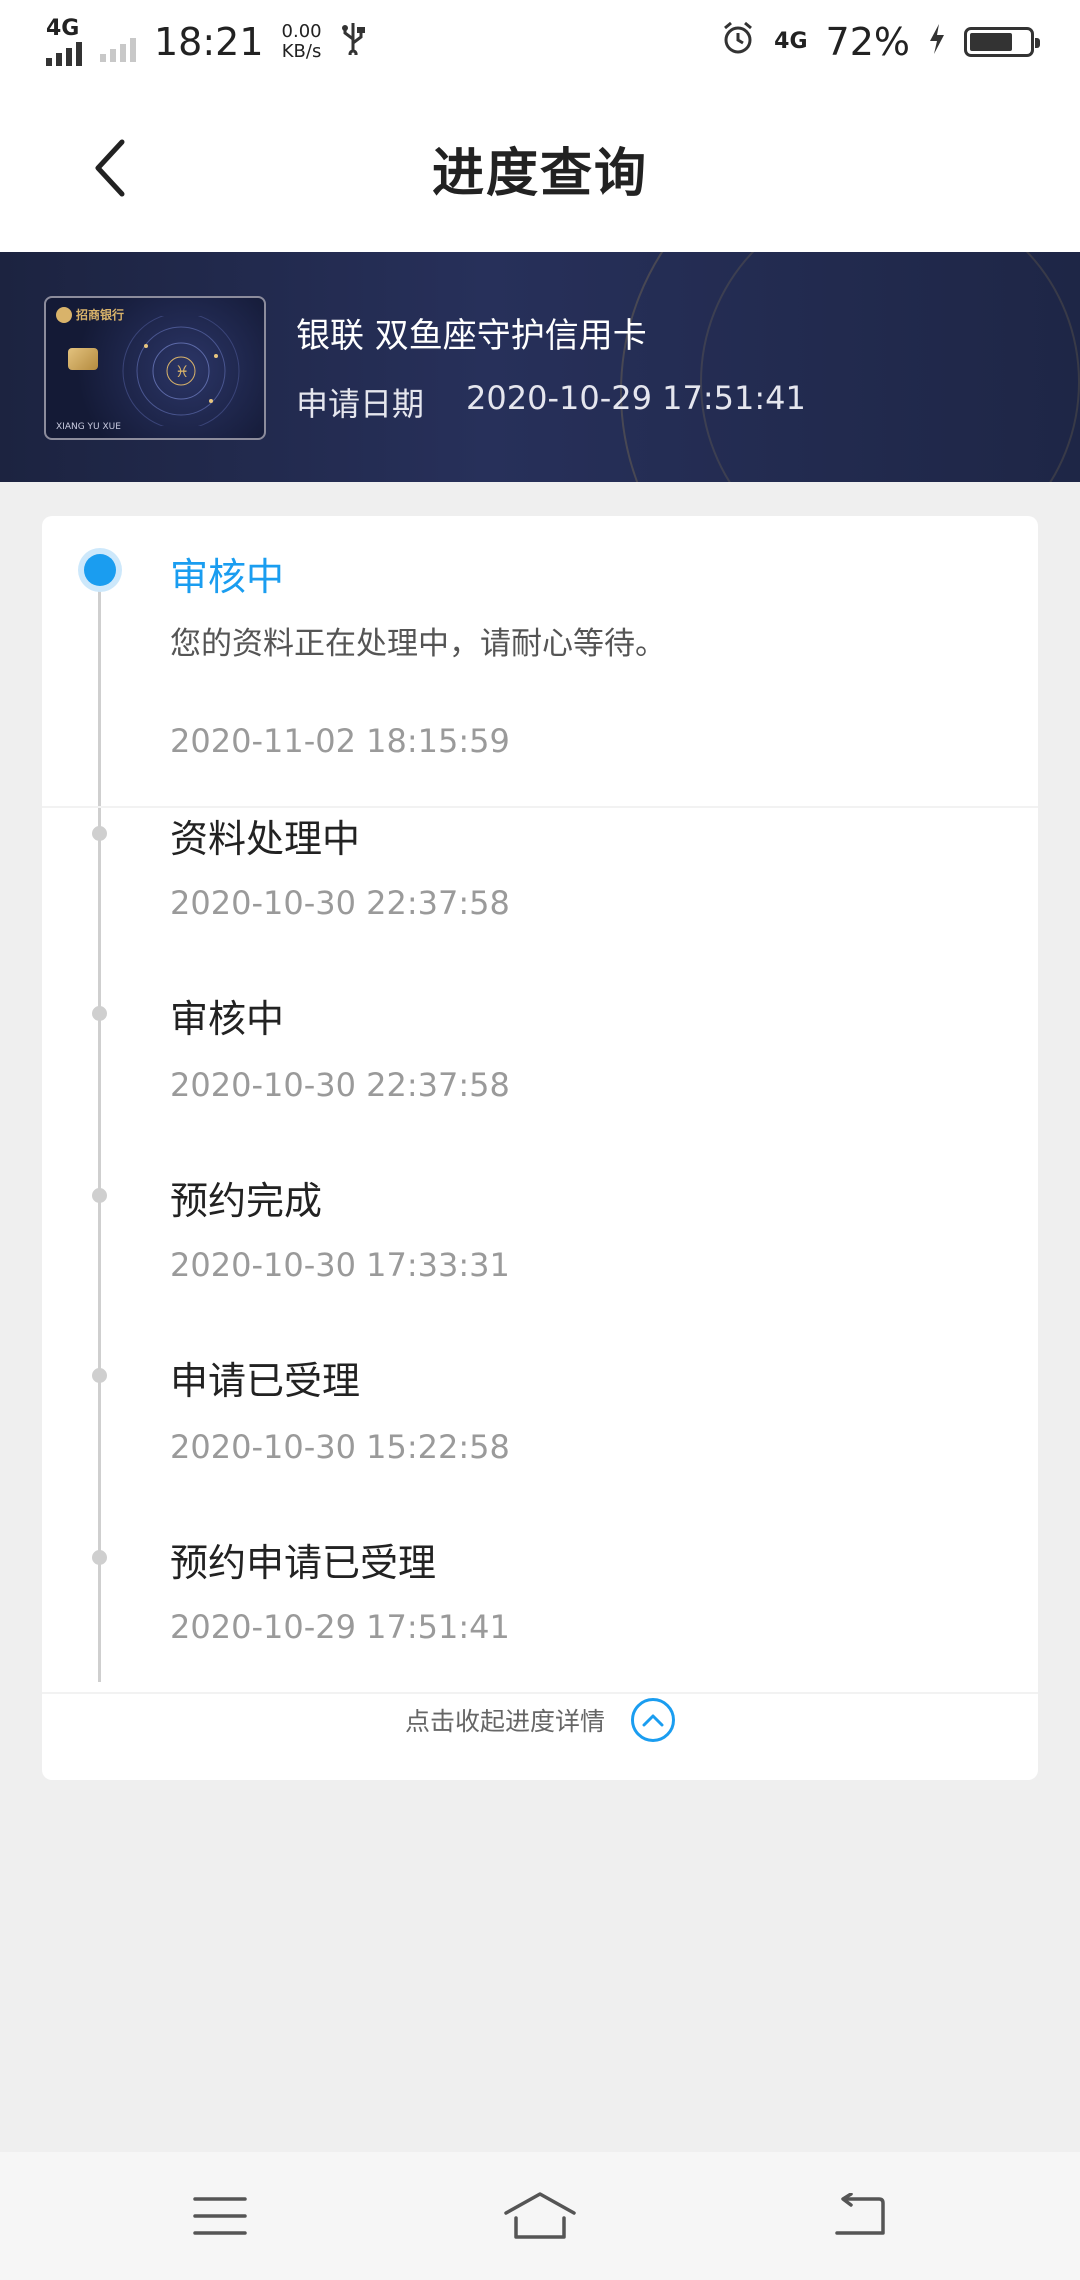 This screenshot has height=2280, width=1080. I want to click on back-button, so click(110, 168).